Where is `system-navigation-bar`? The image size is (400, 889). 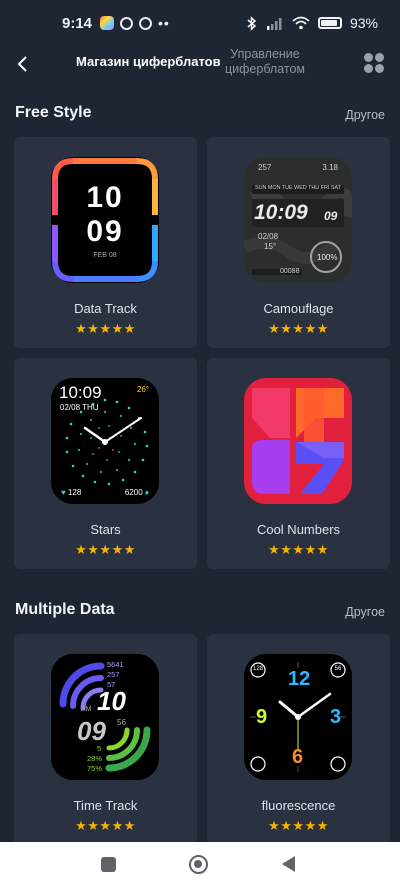 system-navigation-bar is located at coordinates (200, 865).